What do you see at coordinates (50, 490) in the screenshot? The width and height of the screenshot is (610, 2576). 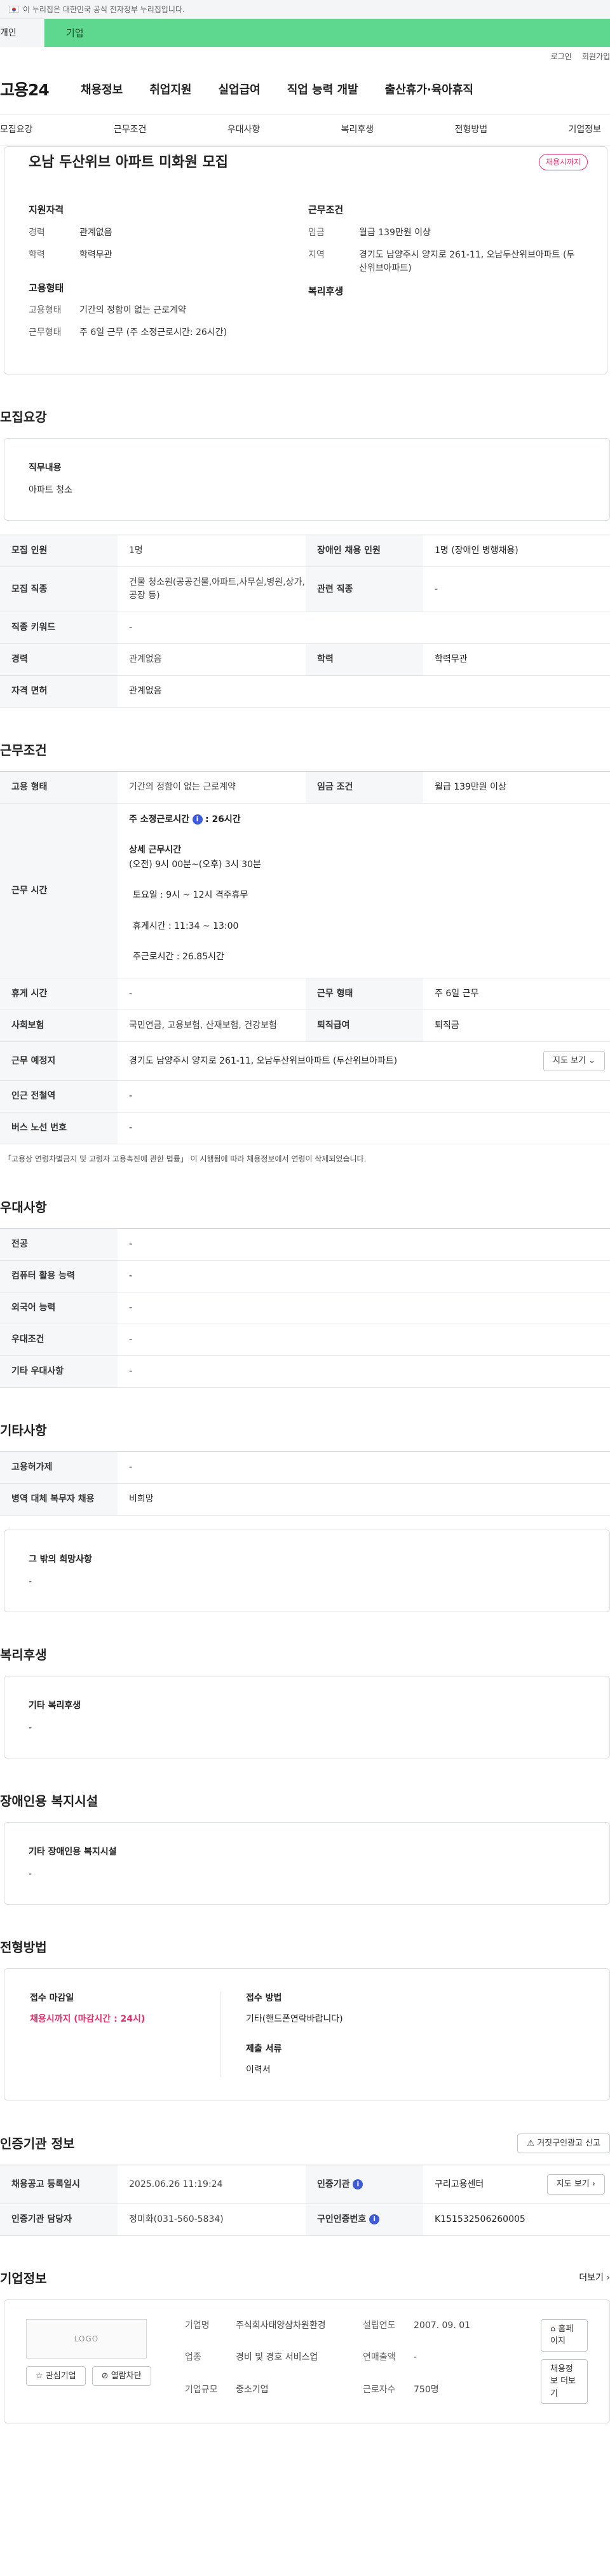 I see `duty-text: 아파트 청소` at bounding box center [50, 490].